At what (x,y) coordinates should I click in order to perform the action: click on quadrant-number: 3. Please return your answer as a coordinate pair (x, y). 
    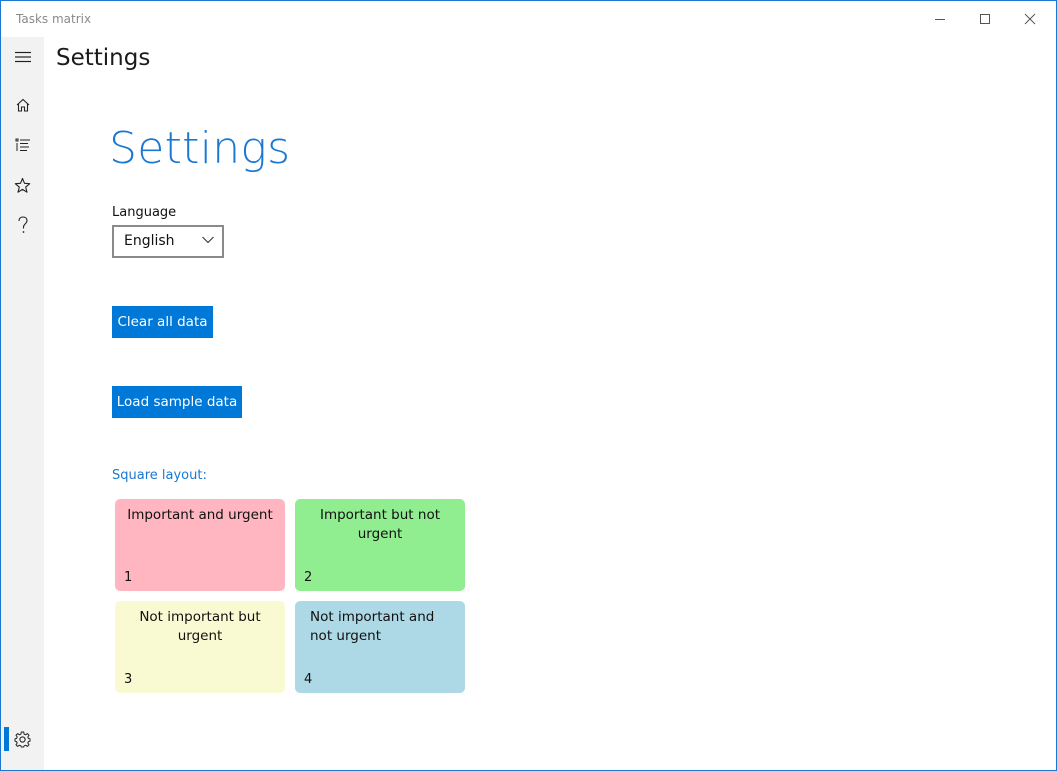
    Looking at the image, I should click on (128, 679).